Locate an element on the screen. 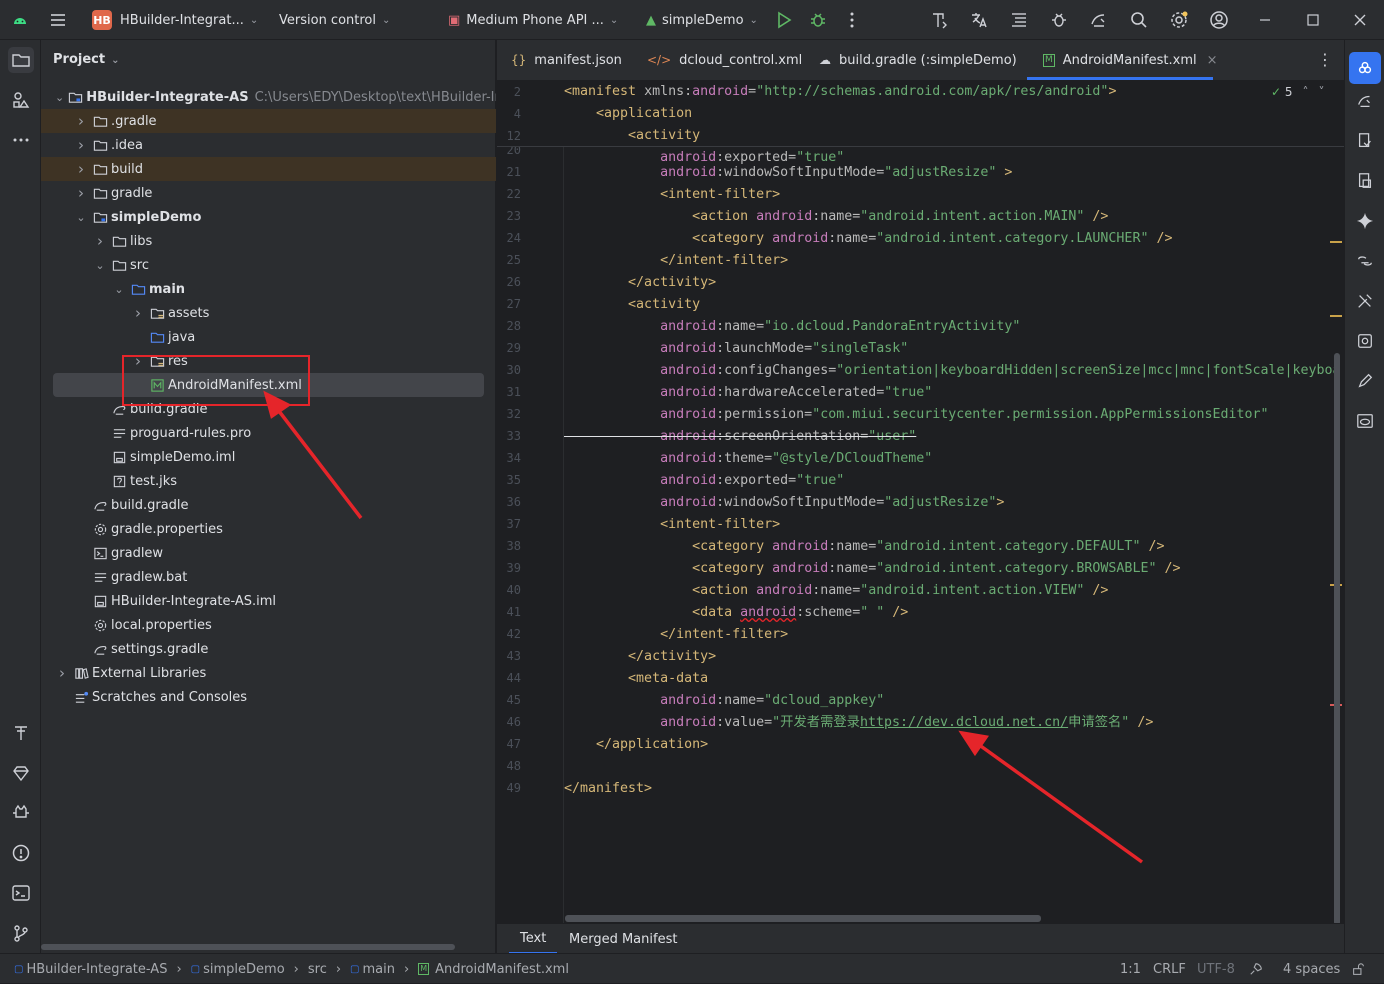  tree-item: ⌄ src is located at coordinates (268, 265).